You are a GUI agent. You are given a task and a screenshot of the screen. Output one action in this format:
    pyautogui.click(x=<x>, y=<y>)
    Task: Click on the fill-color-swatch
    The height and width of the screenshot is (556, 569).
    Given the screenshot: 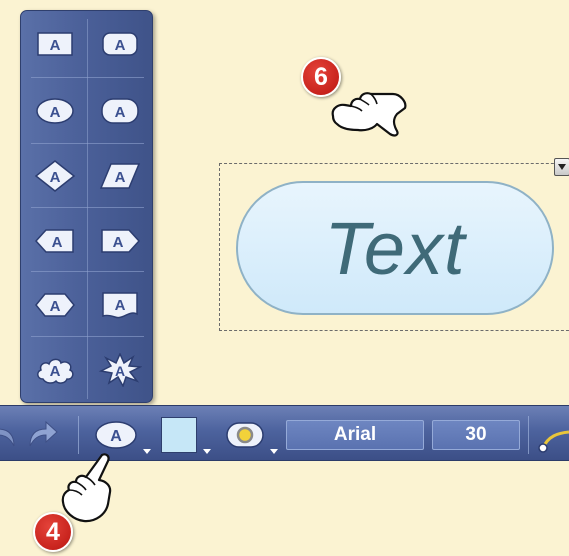 What is the action you would take?
    pyautogui.click(x=179, y=435)
    